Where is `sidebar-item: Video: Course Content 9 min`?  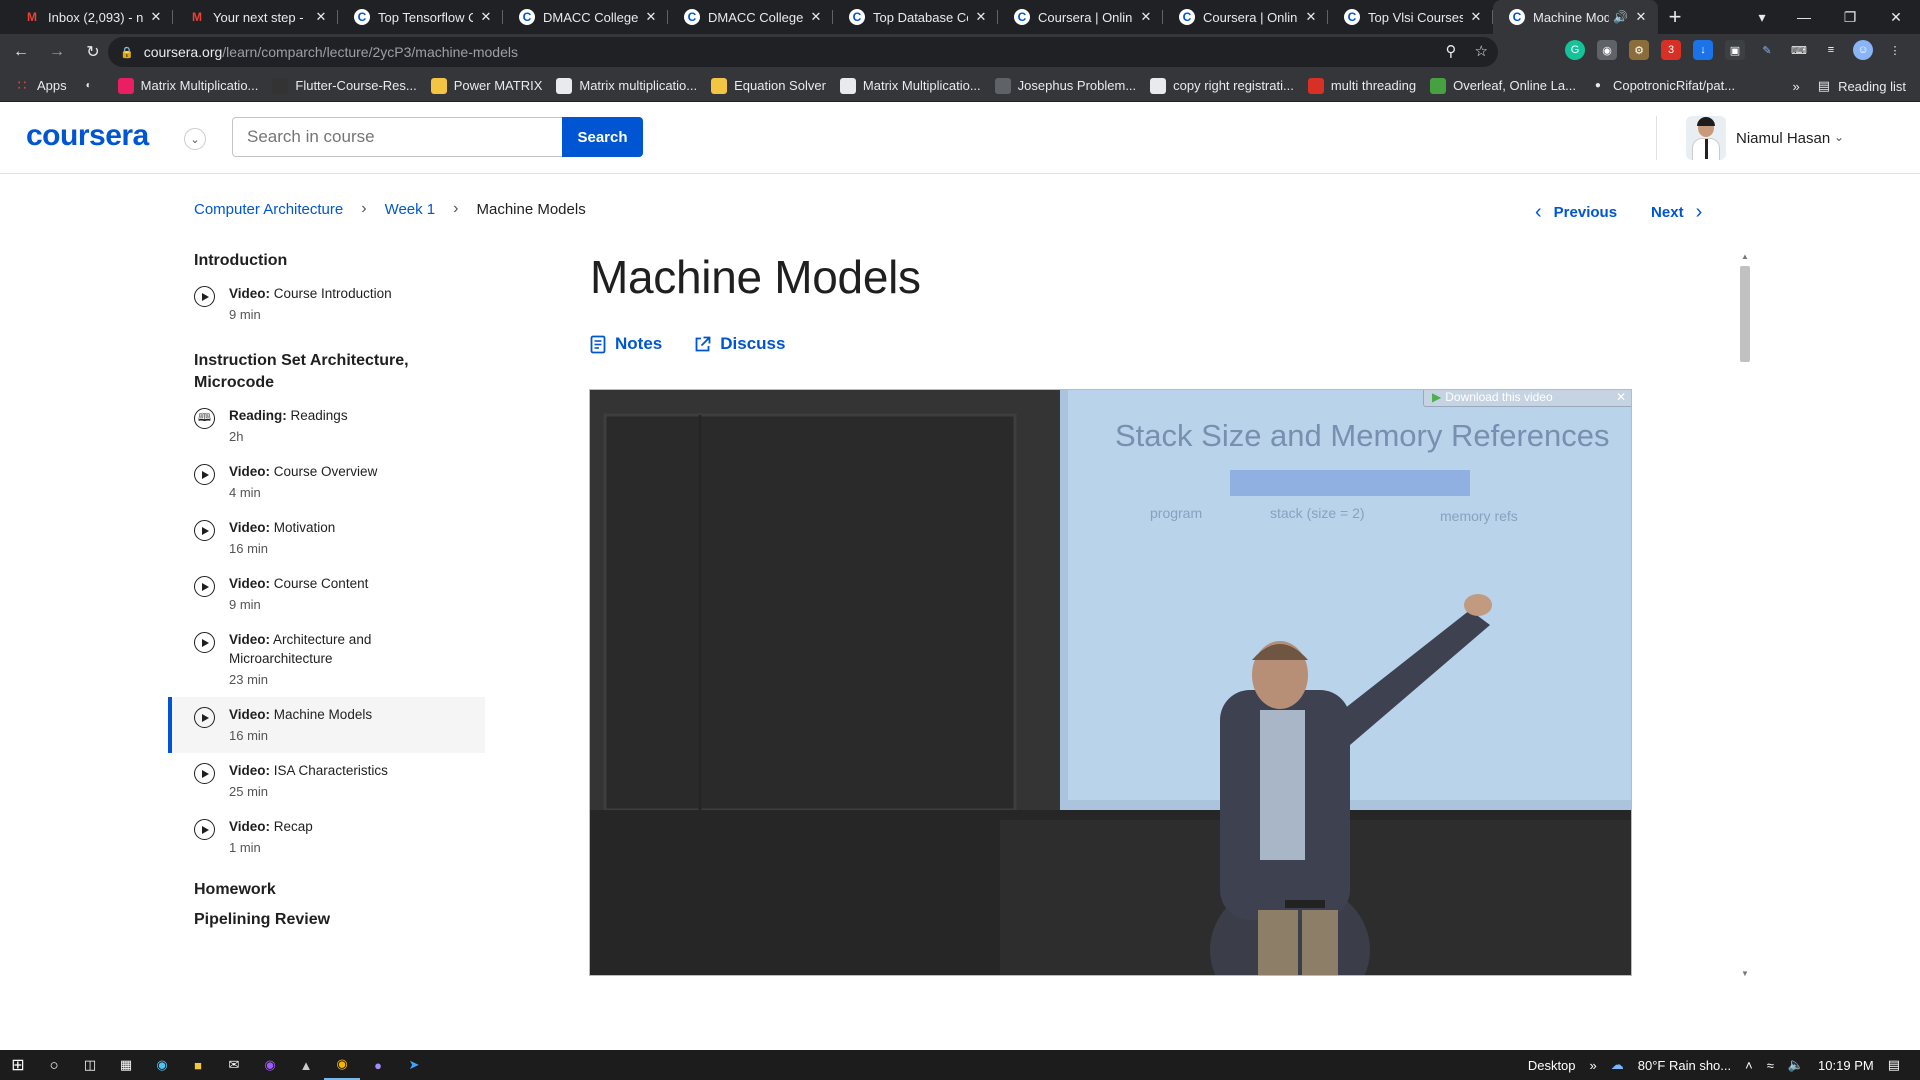
sidebar-item: Video: Course Content 9 min is located at coordinates (326, 594).